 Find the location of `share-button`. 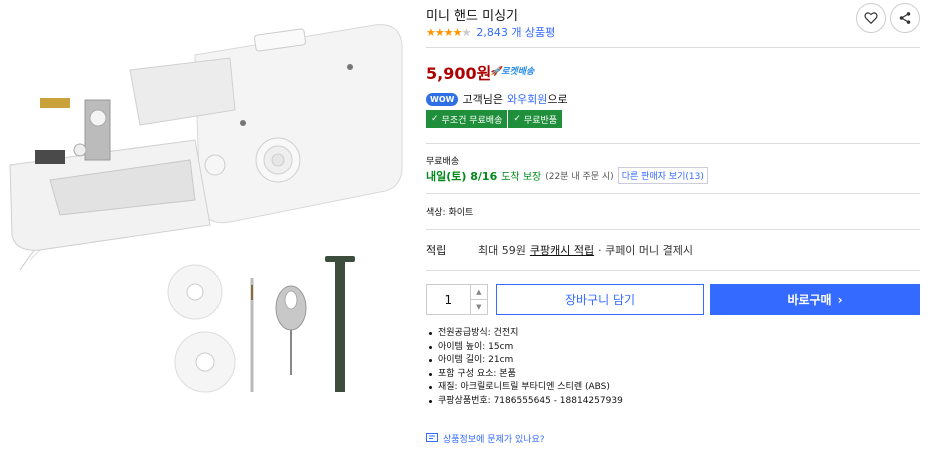

share-button is located at coordinates (905, 18).